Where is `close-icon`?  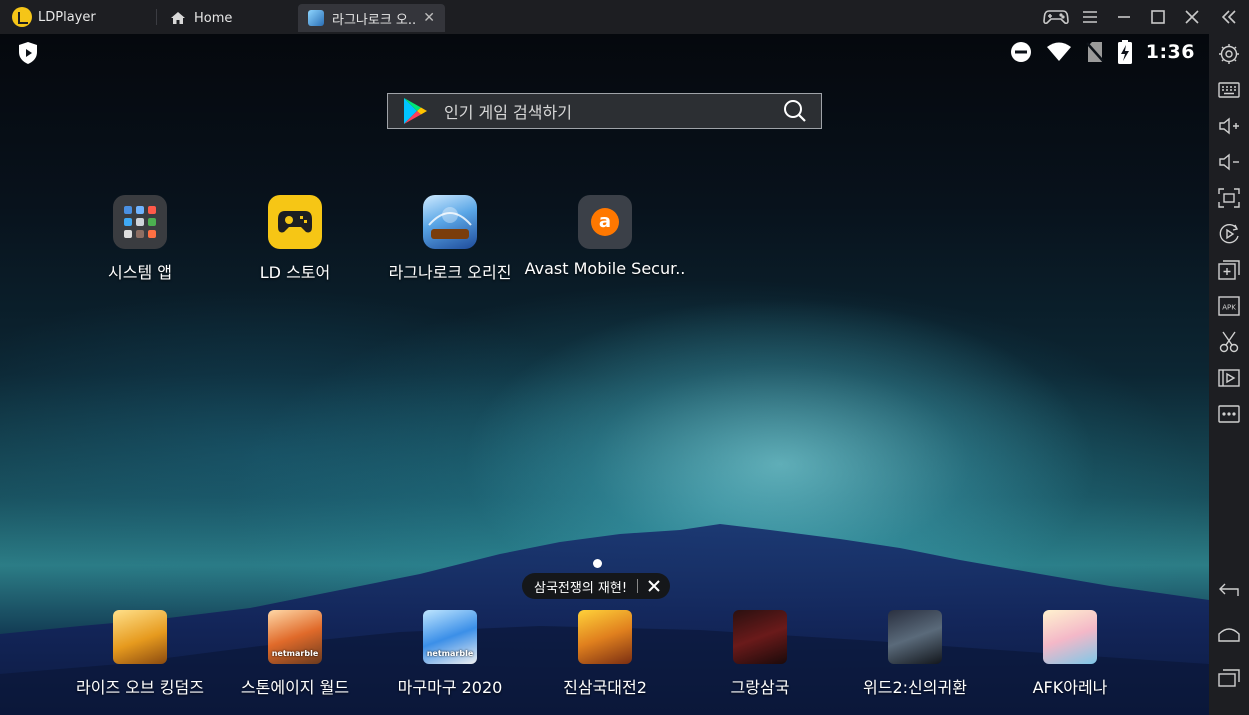
close-icon is located at coordinates (1192, 17).